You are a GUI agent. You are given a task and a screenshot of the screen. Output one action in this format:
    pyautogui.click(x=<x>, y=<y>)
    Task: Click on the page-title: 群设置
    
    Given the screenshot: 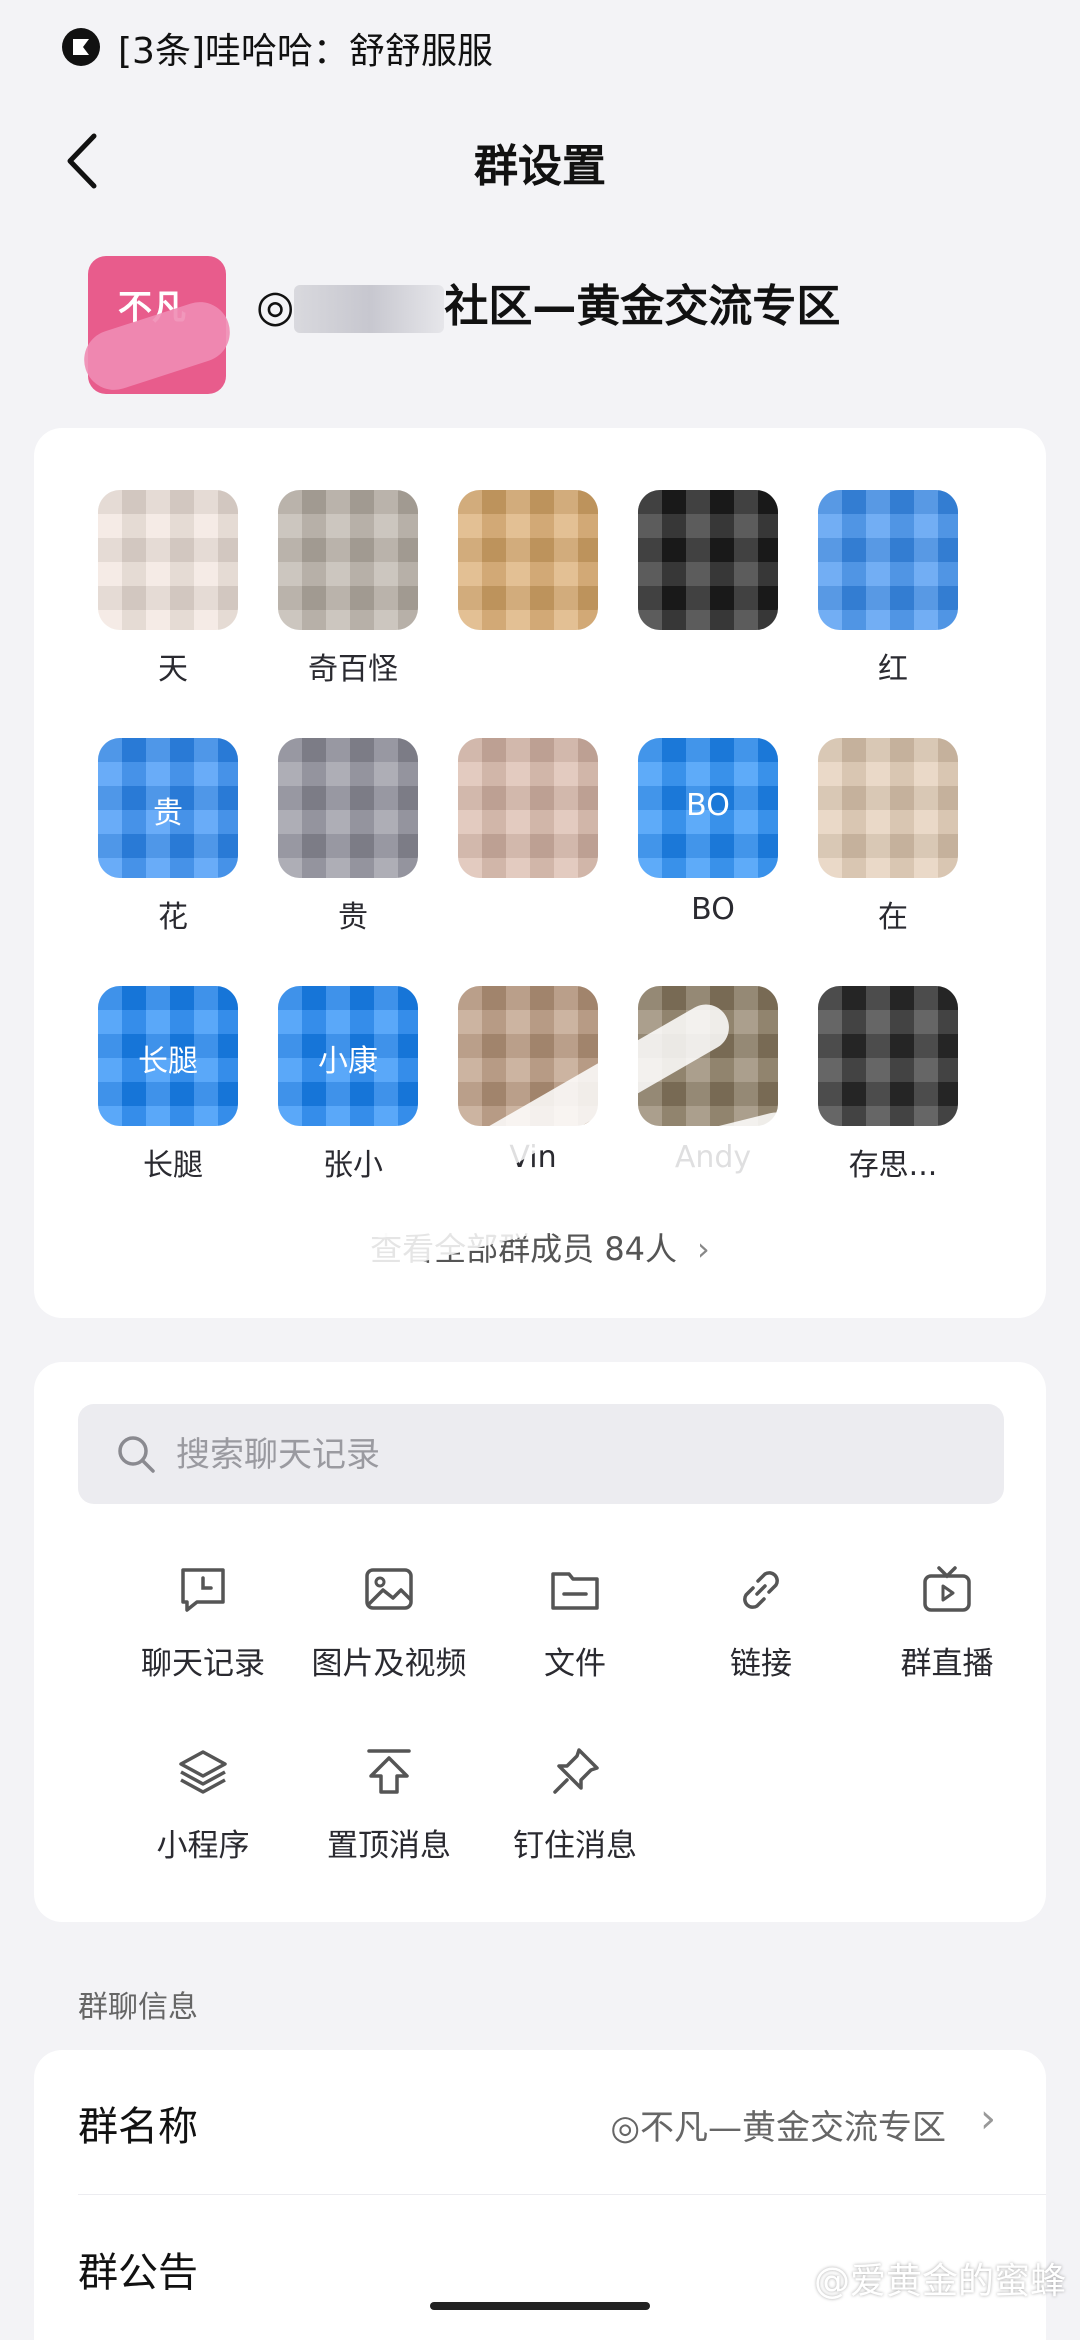 What is the action you would take?
    pyautogui.click(x=540, y=166)
    